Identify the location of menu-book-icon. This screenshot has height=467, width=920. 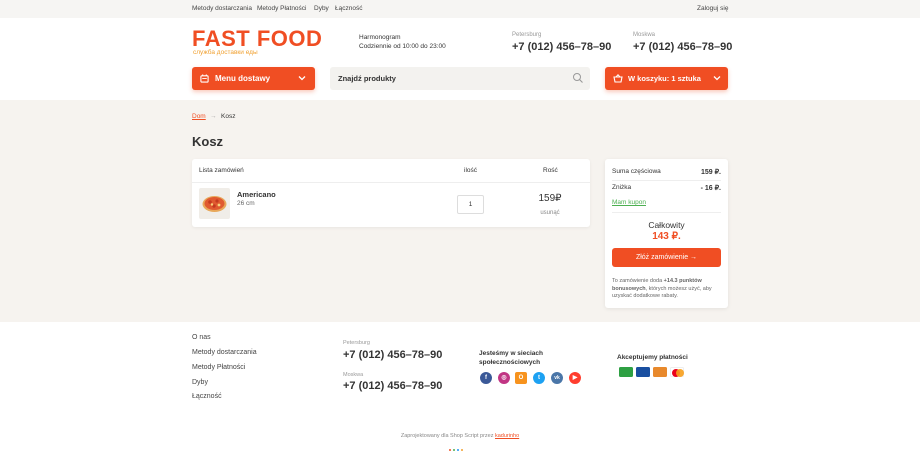
(204, 78).